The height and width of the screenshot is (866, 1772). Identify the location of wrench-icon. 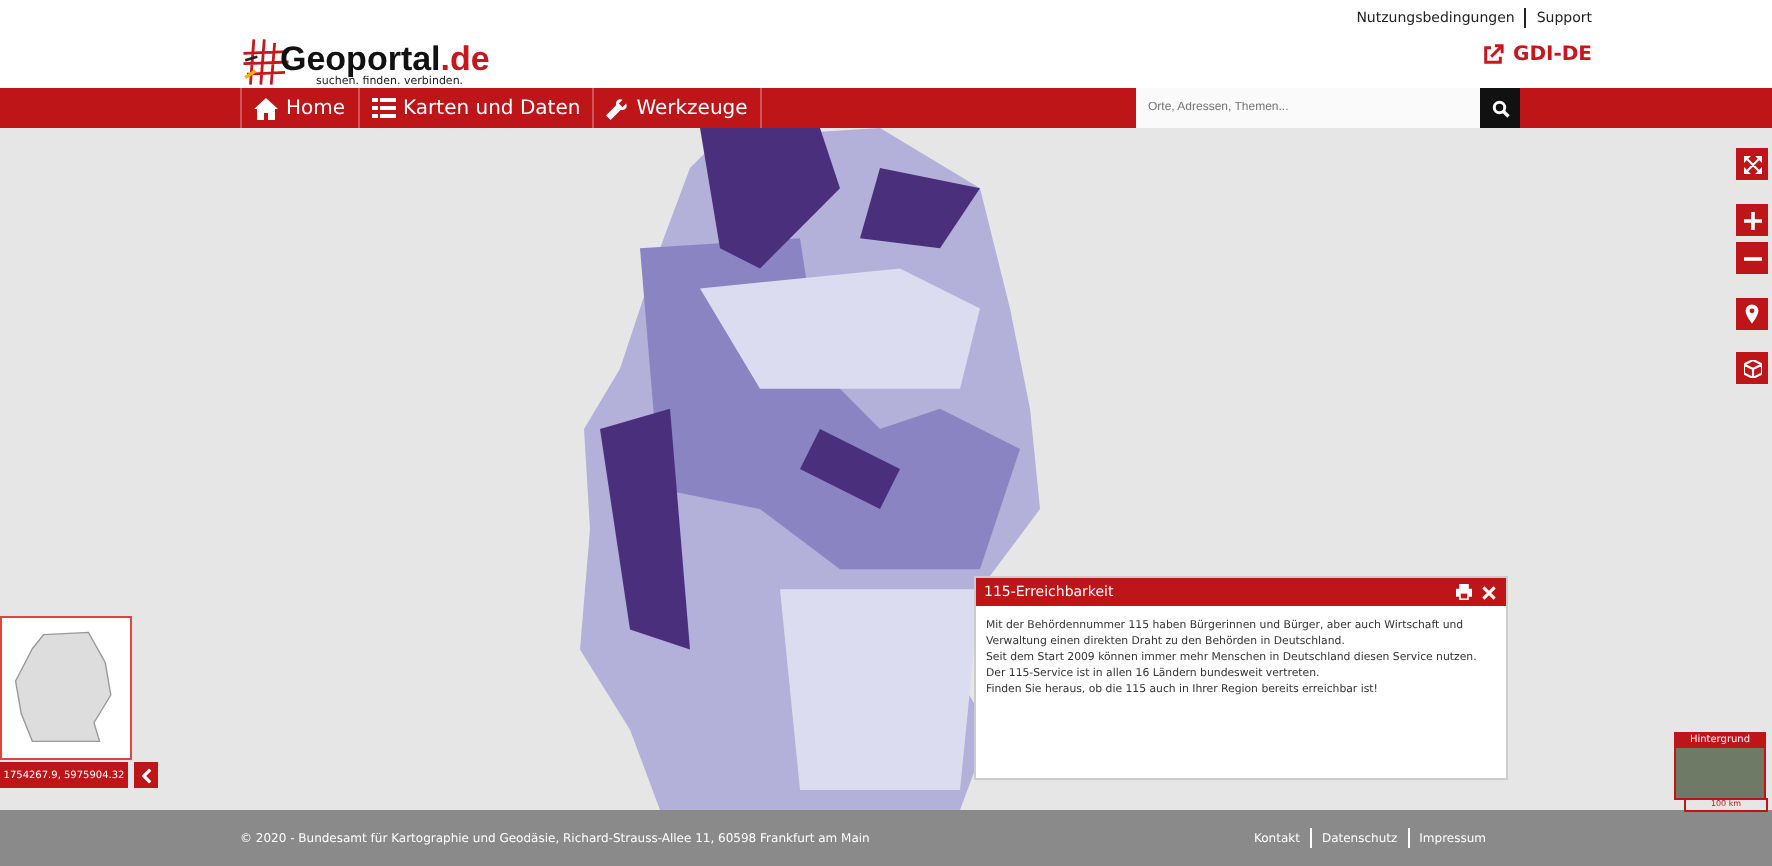
(617, 108).